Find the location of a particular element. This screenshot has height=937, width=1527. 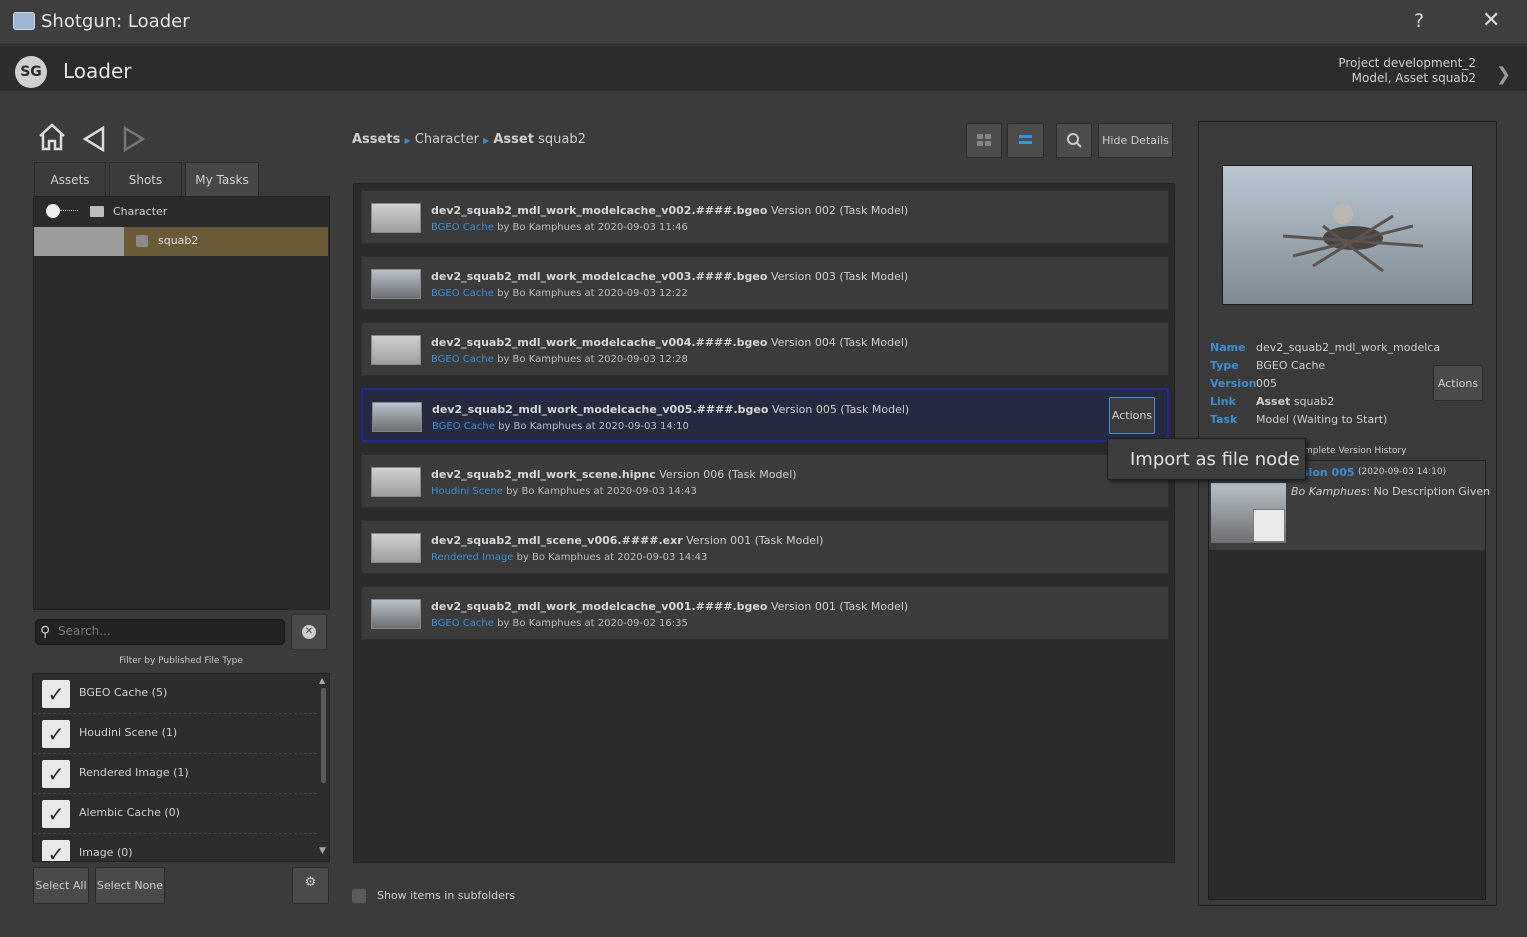

scrollbar-thumb is located at coordinates (323, 735).